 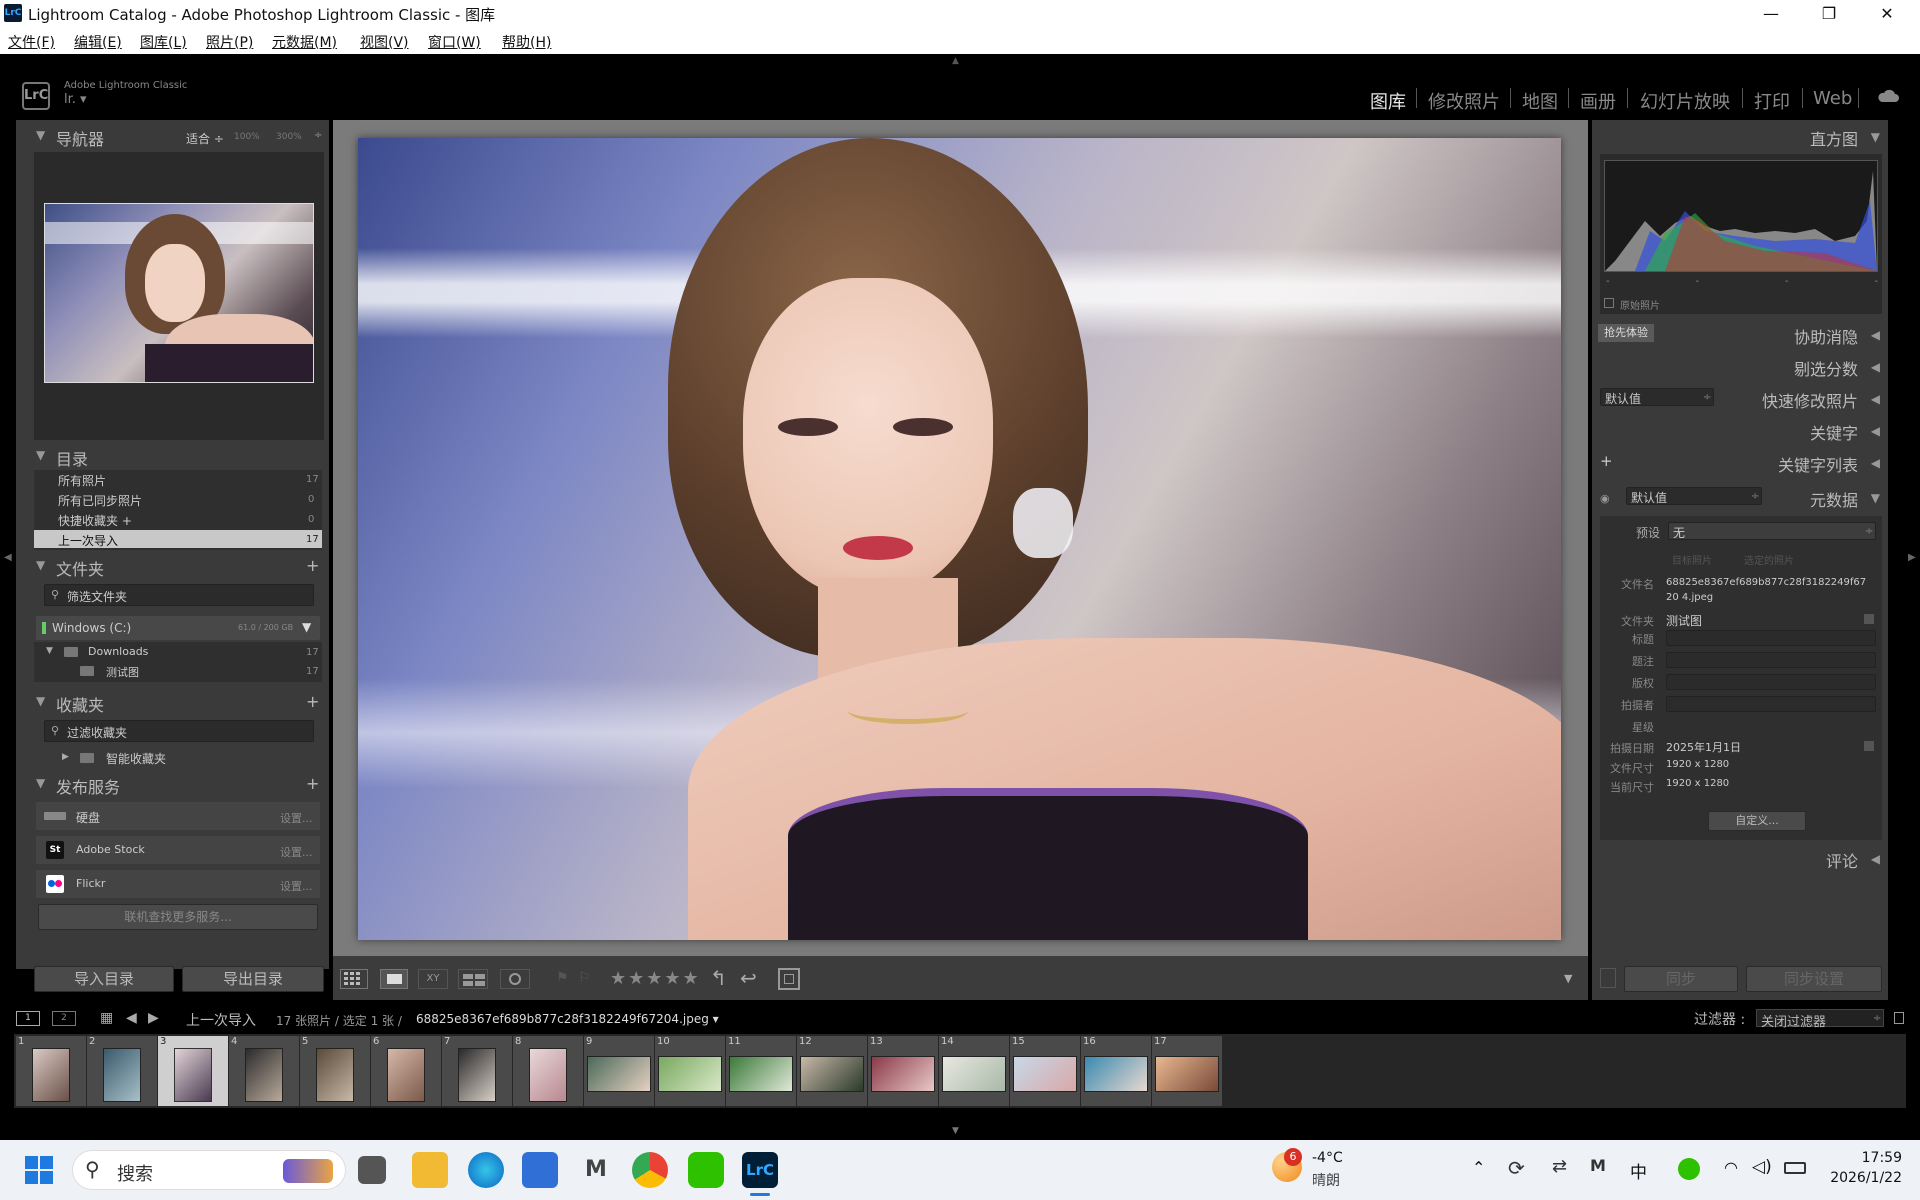 What do you see at coordinates (1791, 369) in the screenshot?
I see `cull-score-header: 剔选分数 ◀` at bounding box center [1791, 369].